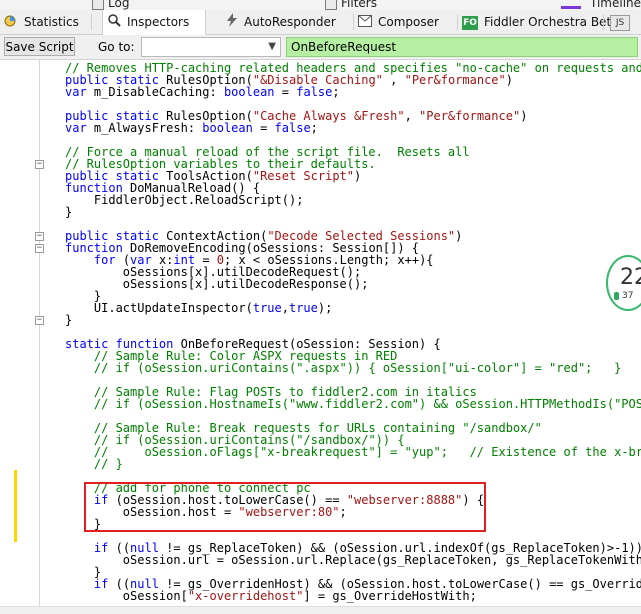 This screenshot has width=641, height=614. I want to click on highlight-annotation-box, so click(285, 507).